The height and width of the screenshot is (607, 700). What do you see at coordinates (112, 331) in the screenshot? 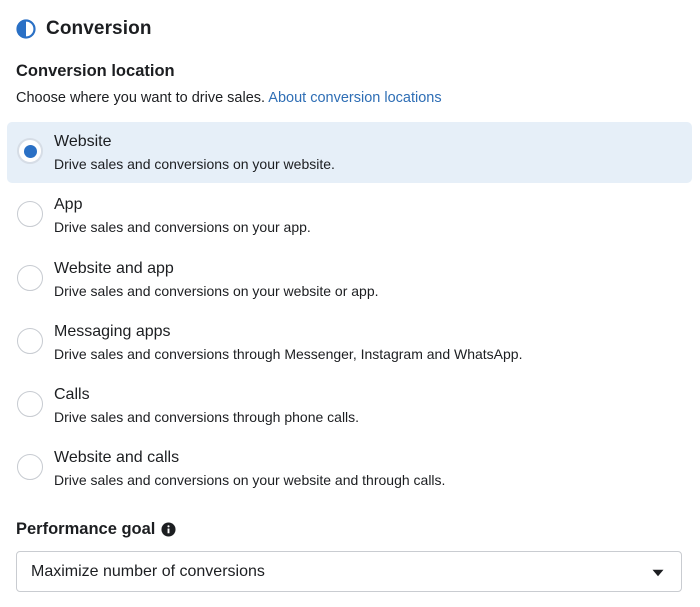
I see `option-label: Messaging apps` at bounding box center [112, 331].